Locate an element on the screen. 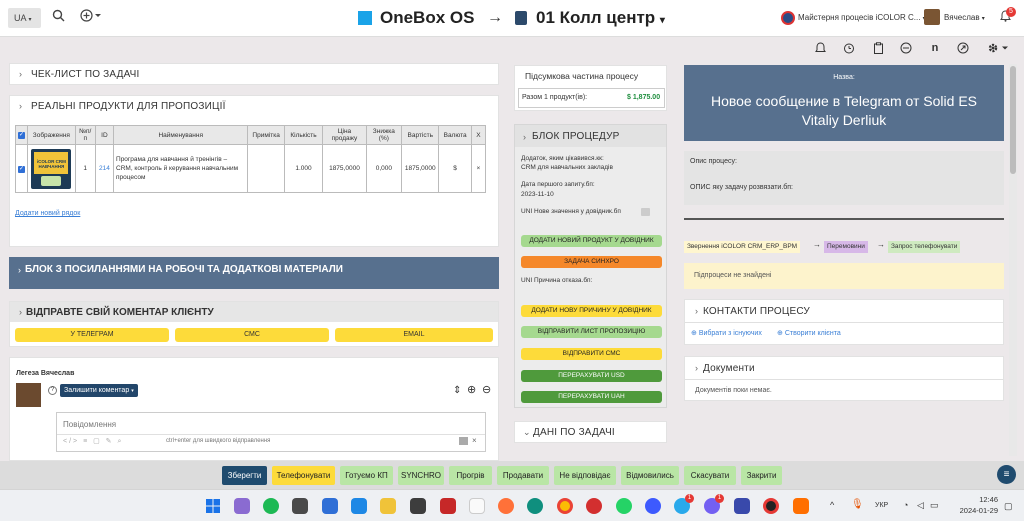  menu-icon: ≡ is located at coordinates (1006, 474).